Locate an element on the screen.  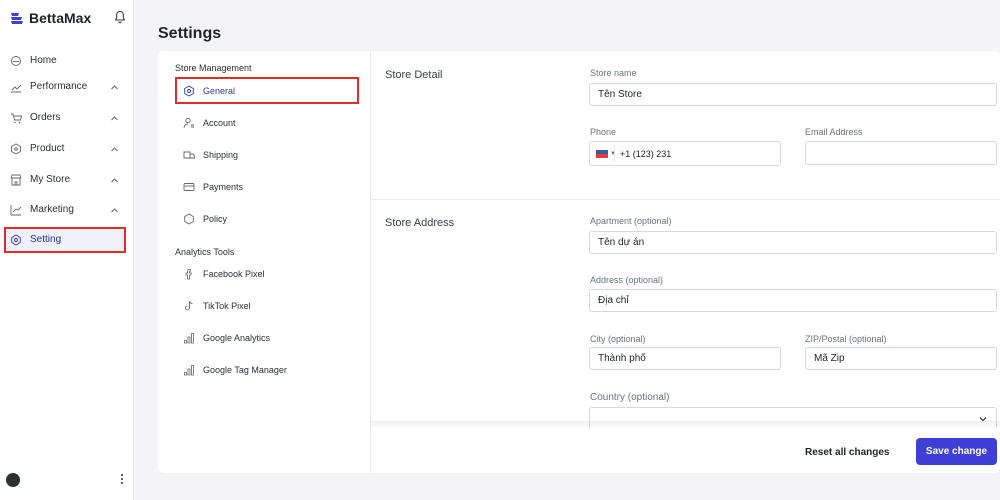
sidebar-item-label: Marketing is located at coordinates (52, 209).